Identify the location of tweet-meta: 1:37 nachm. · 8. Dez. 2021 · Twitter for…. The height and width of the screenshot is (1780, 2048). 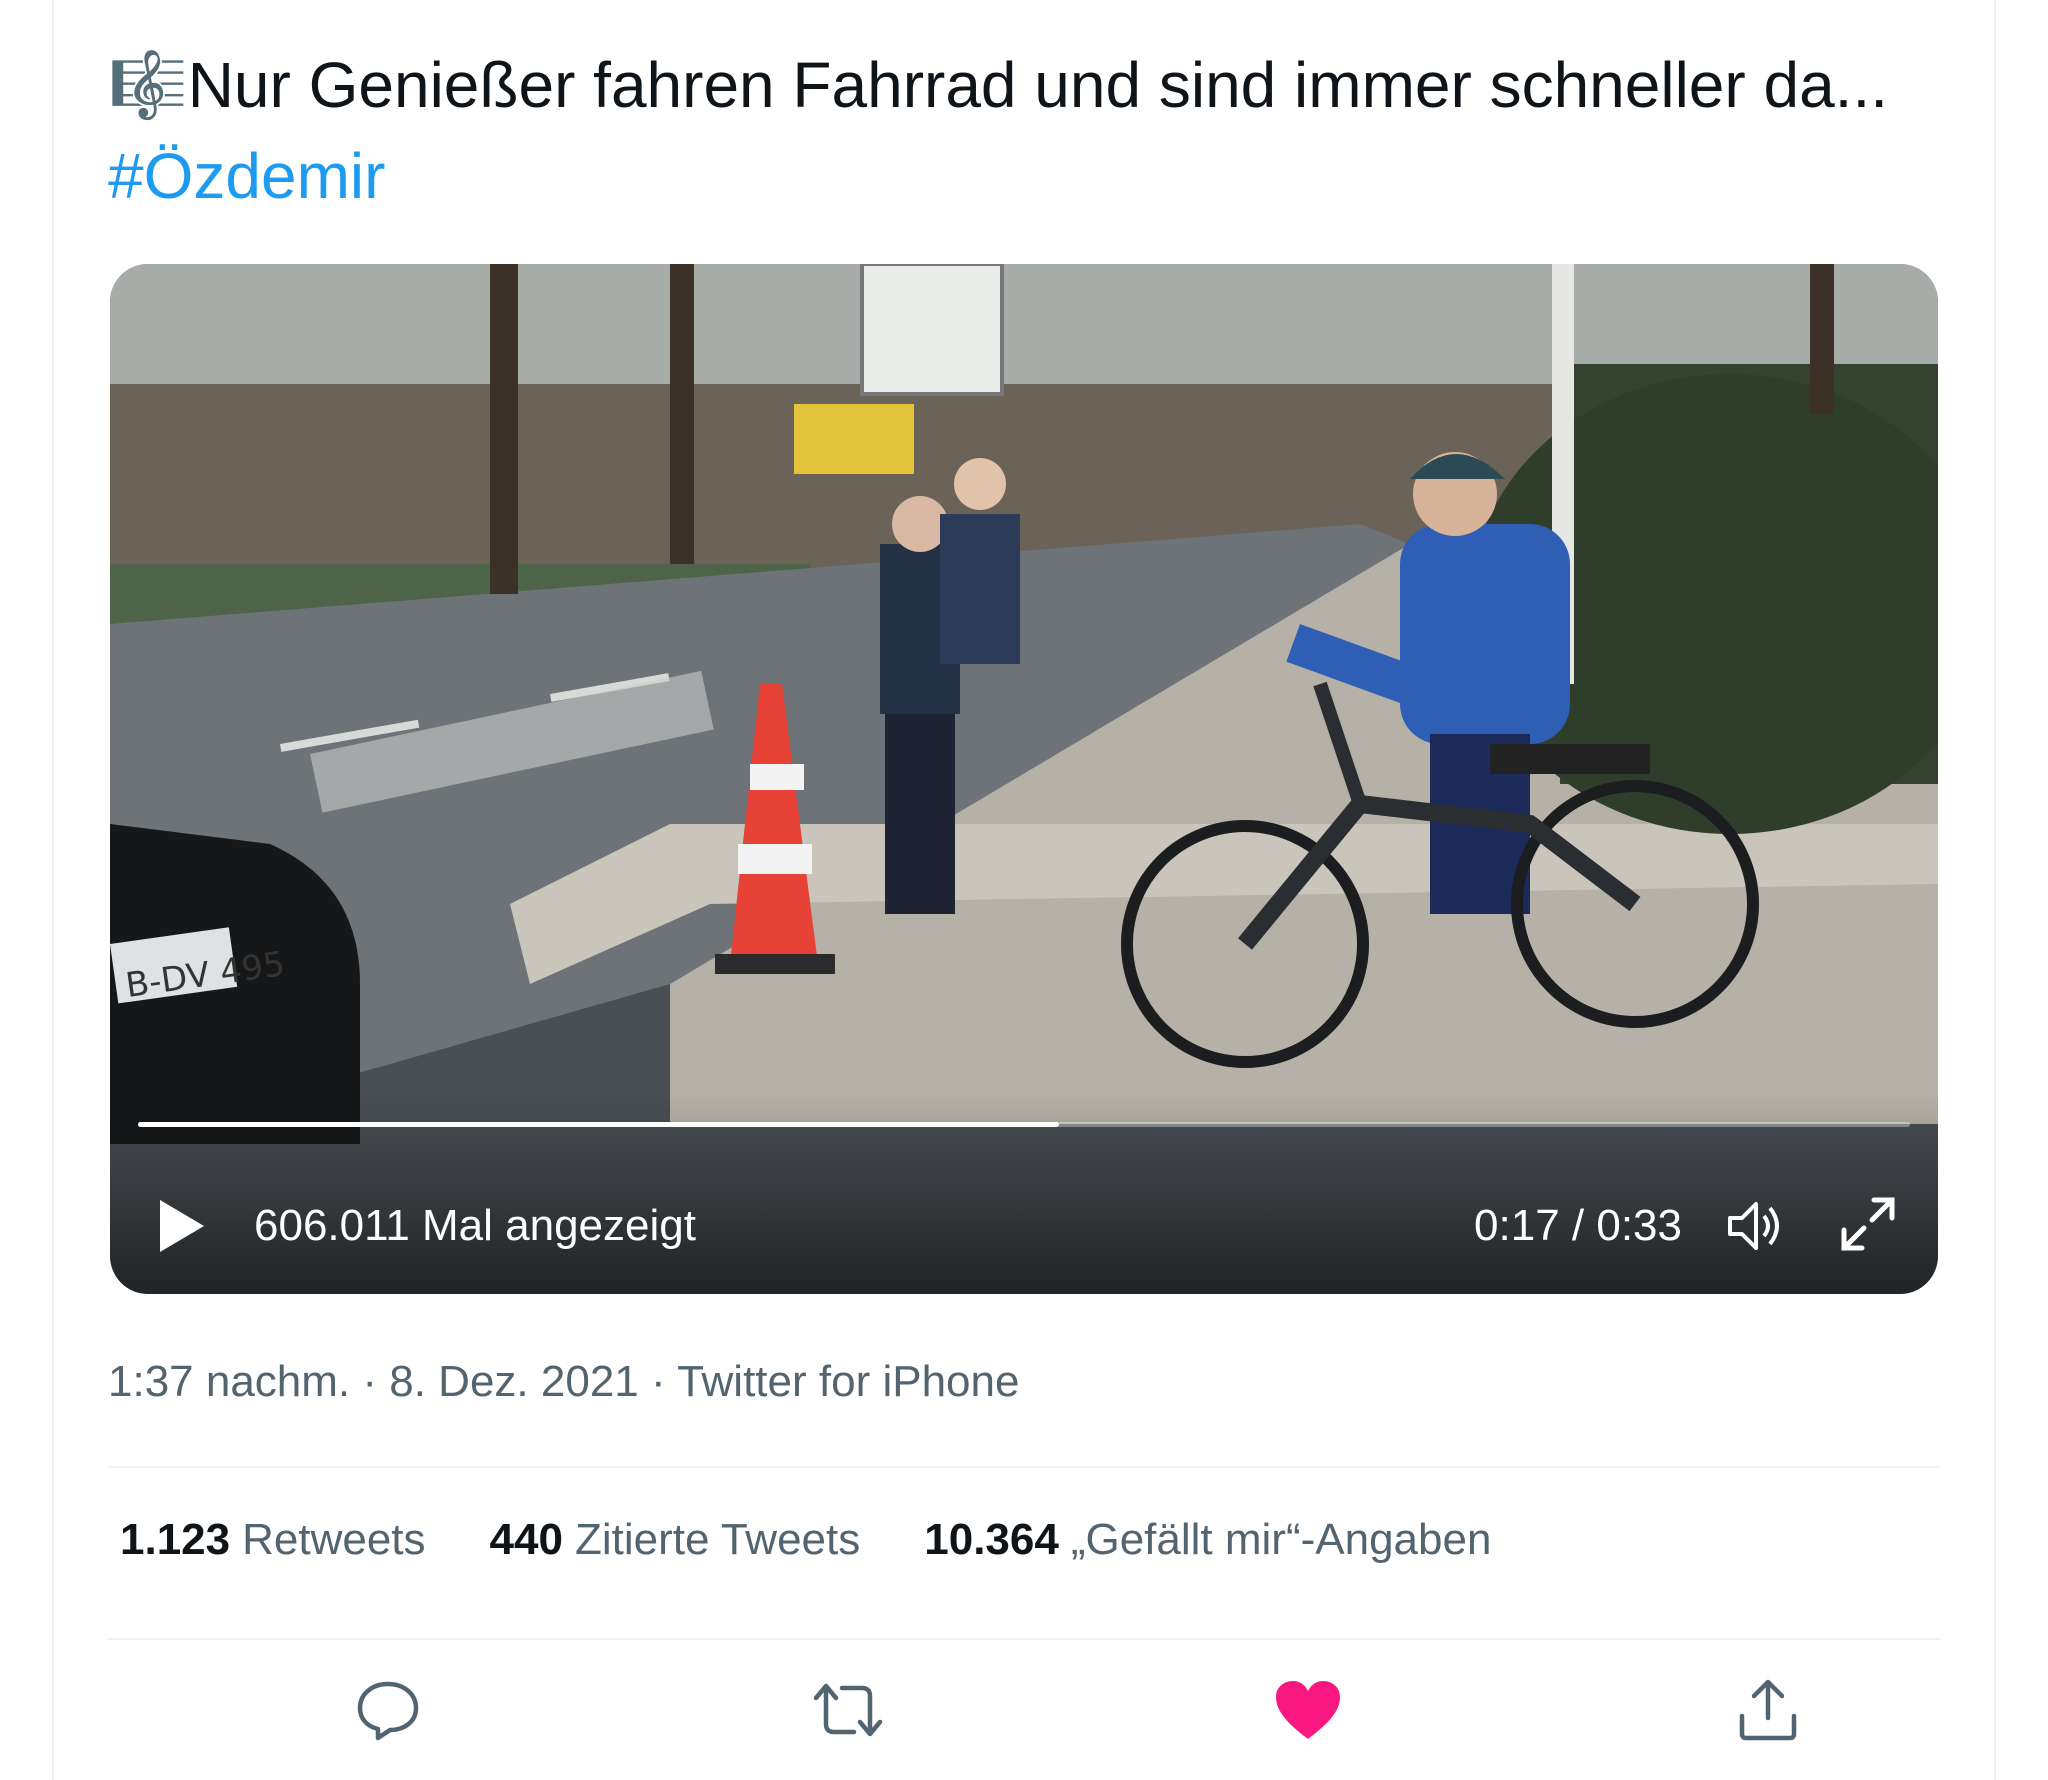
(563, 1382).